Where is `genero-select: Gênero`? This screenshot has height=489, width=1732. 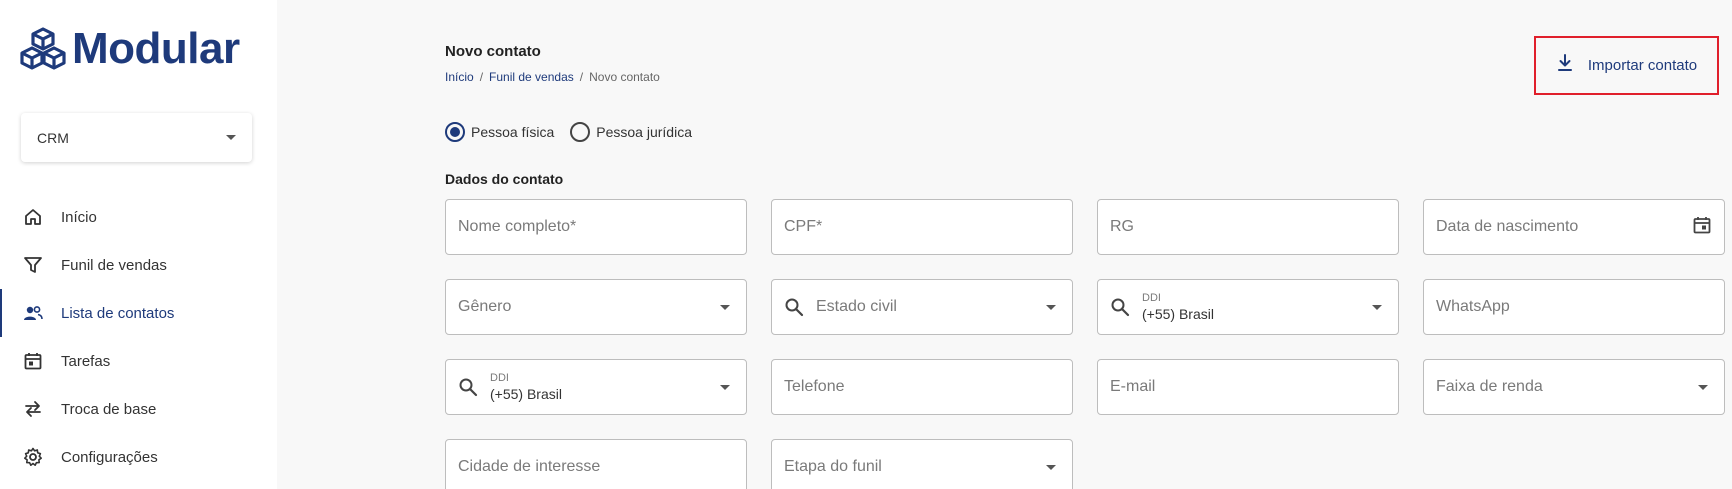 genero-select: Gênero is located at coordinates (596, 307).